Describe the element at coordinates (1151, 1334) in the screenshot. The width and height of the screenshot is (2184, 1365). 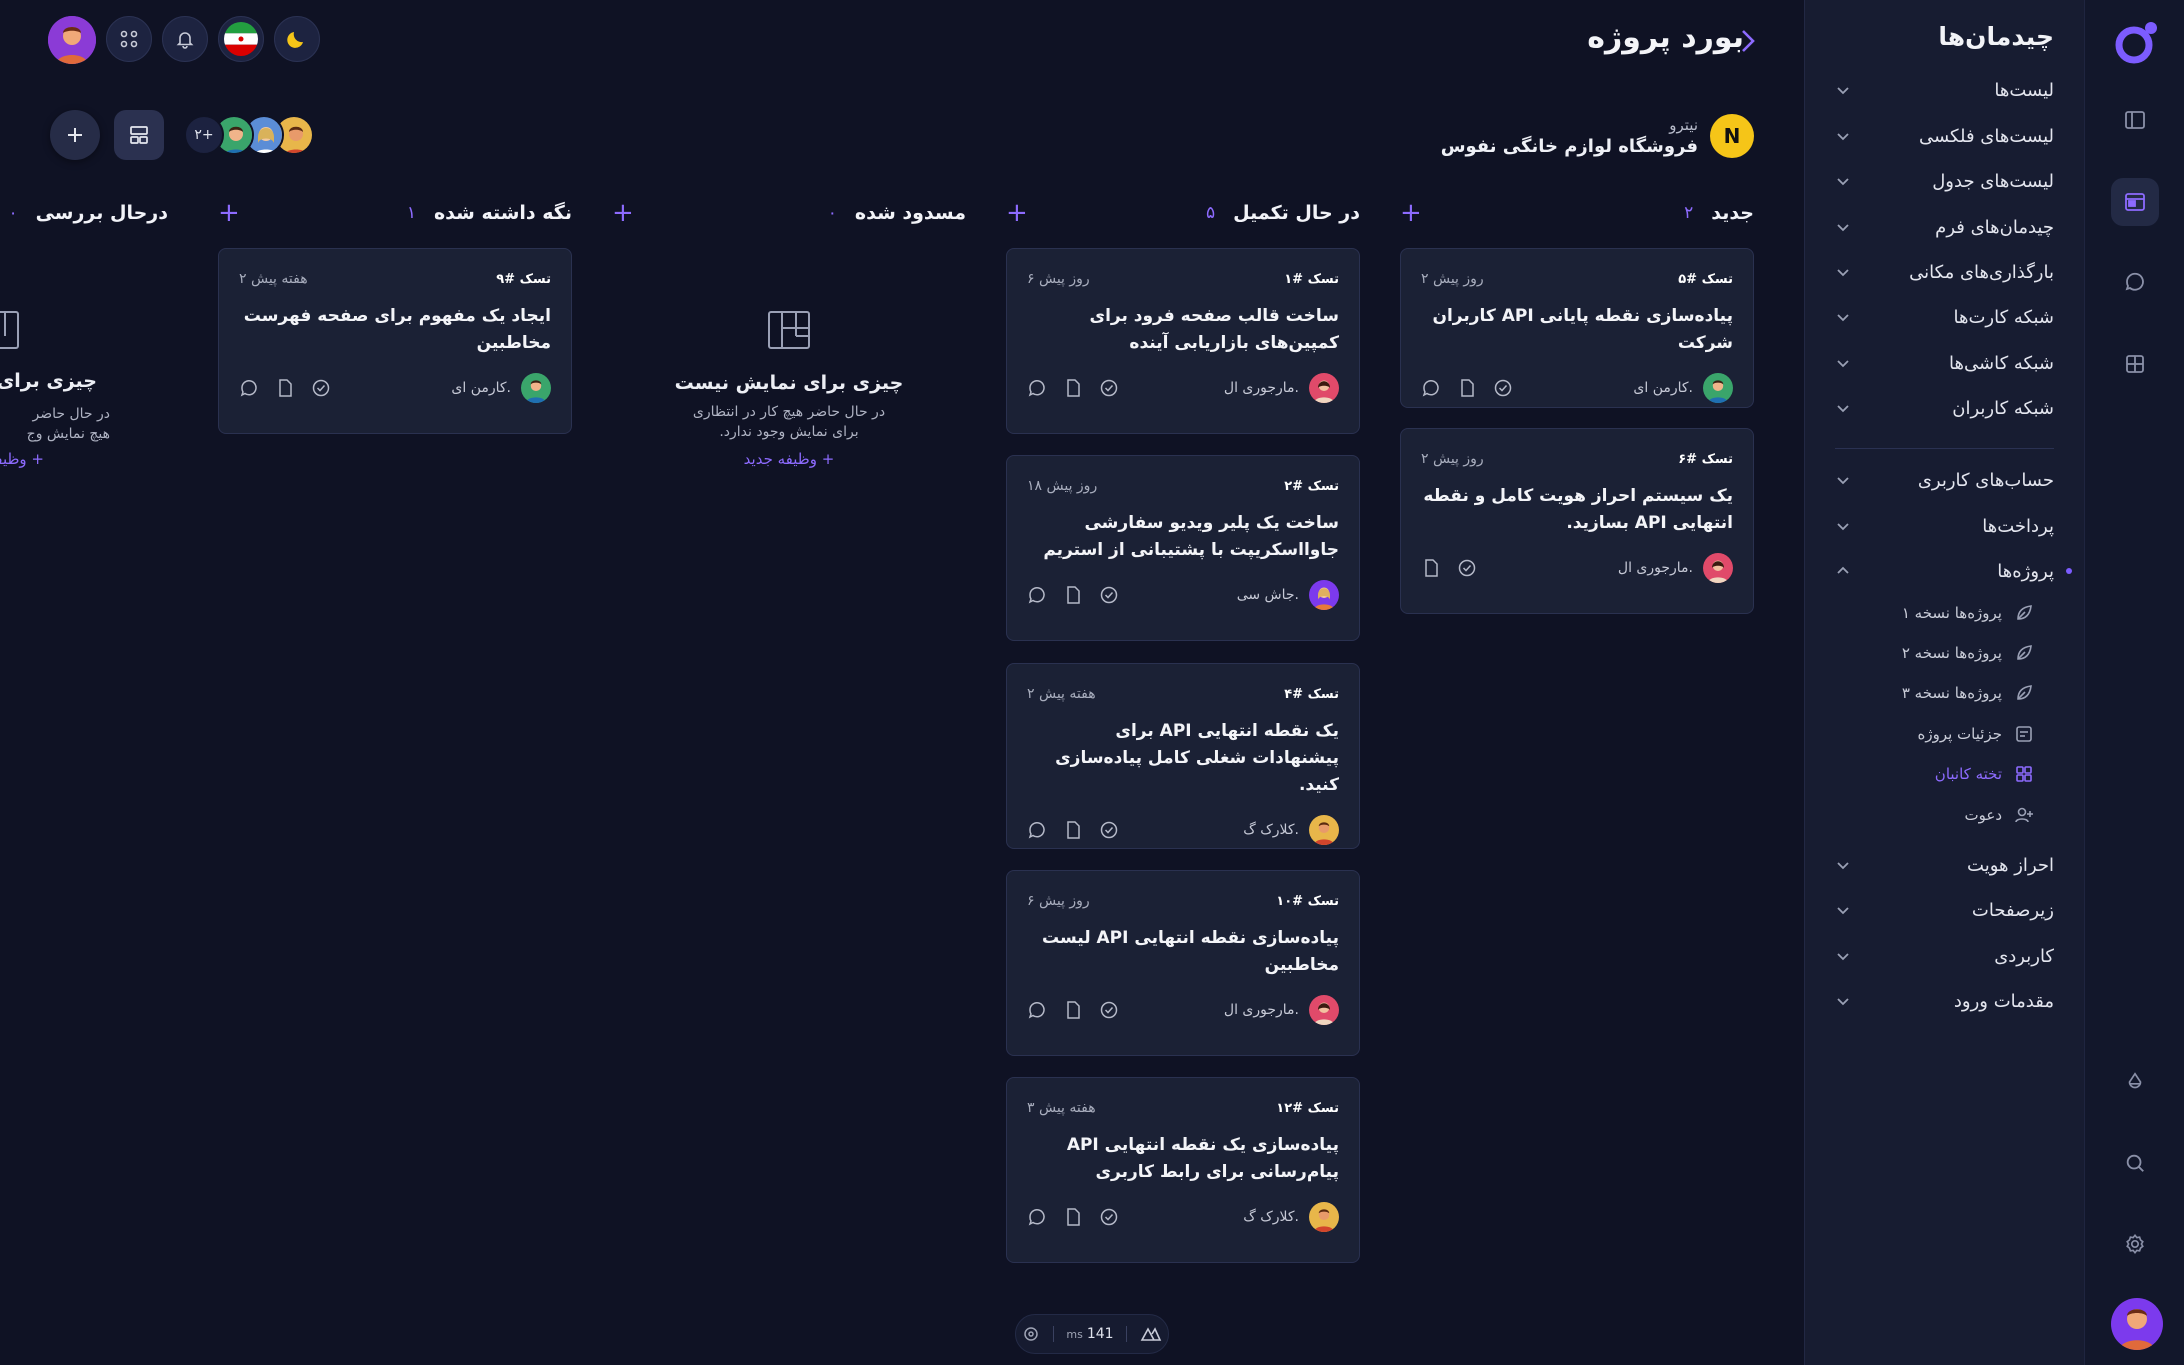
I see `nuxt-logo-icon` at that location.